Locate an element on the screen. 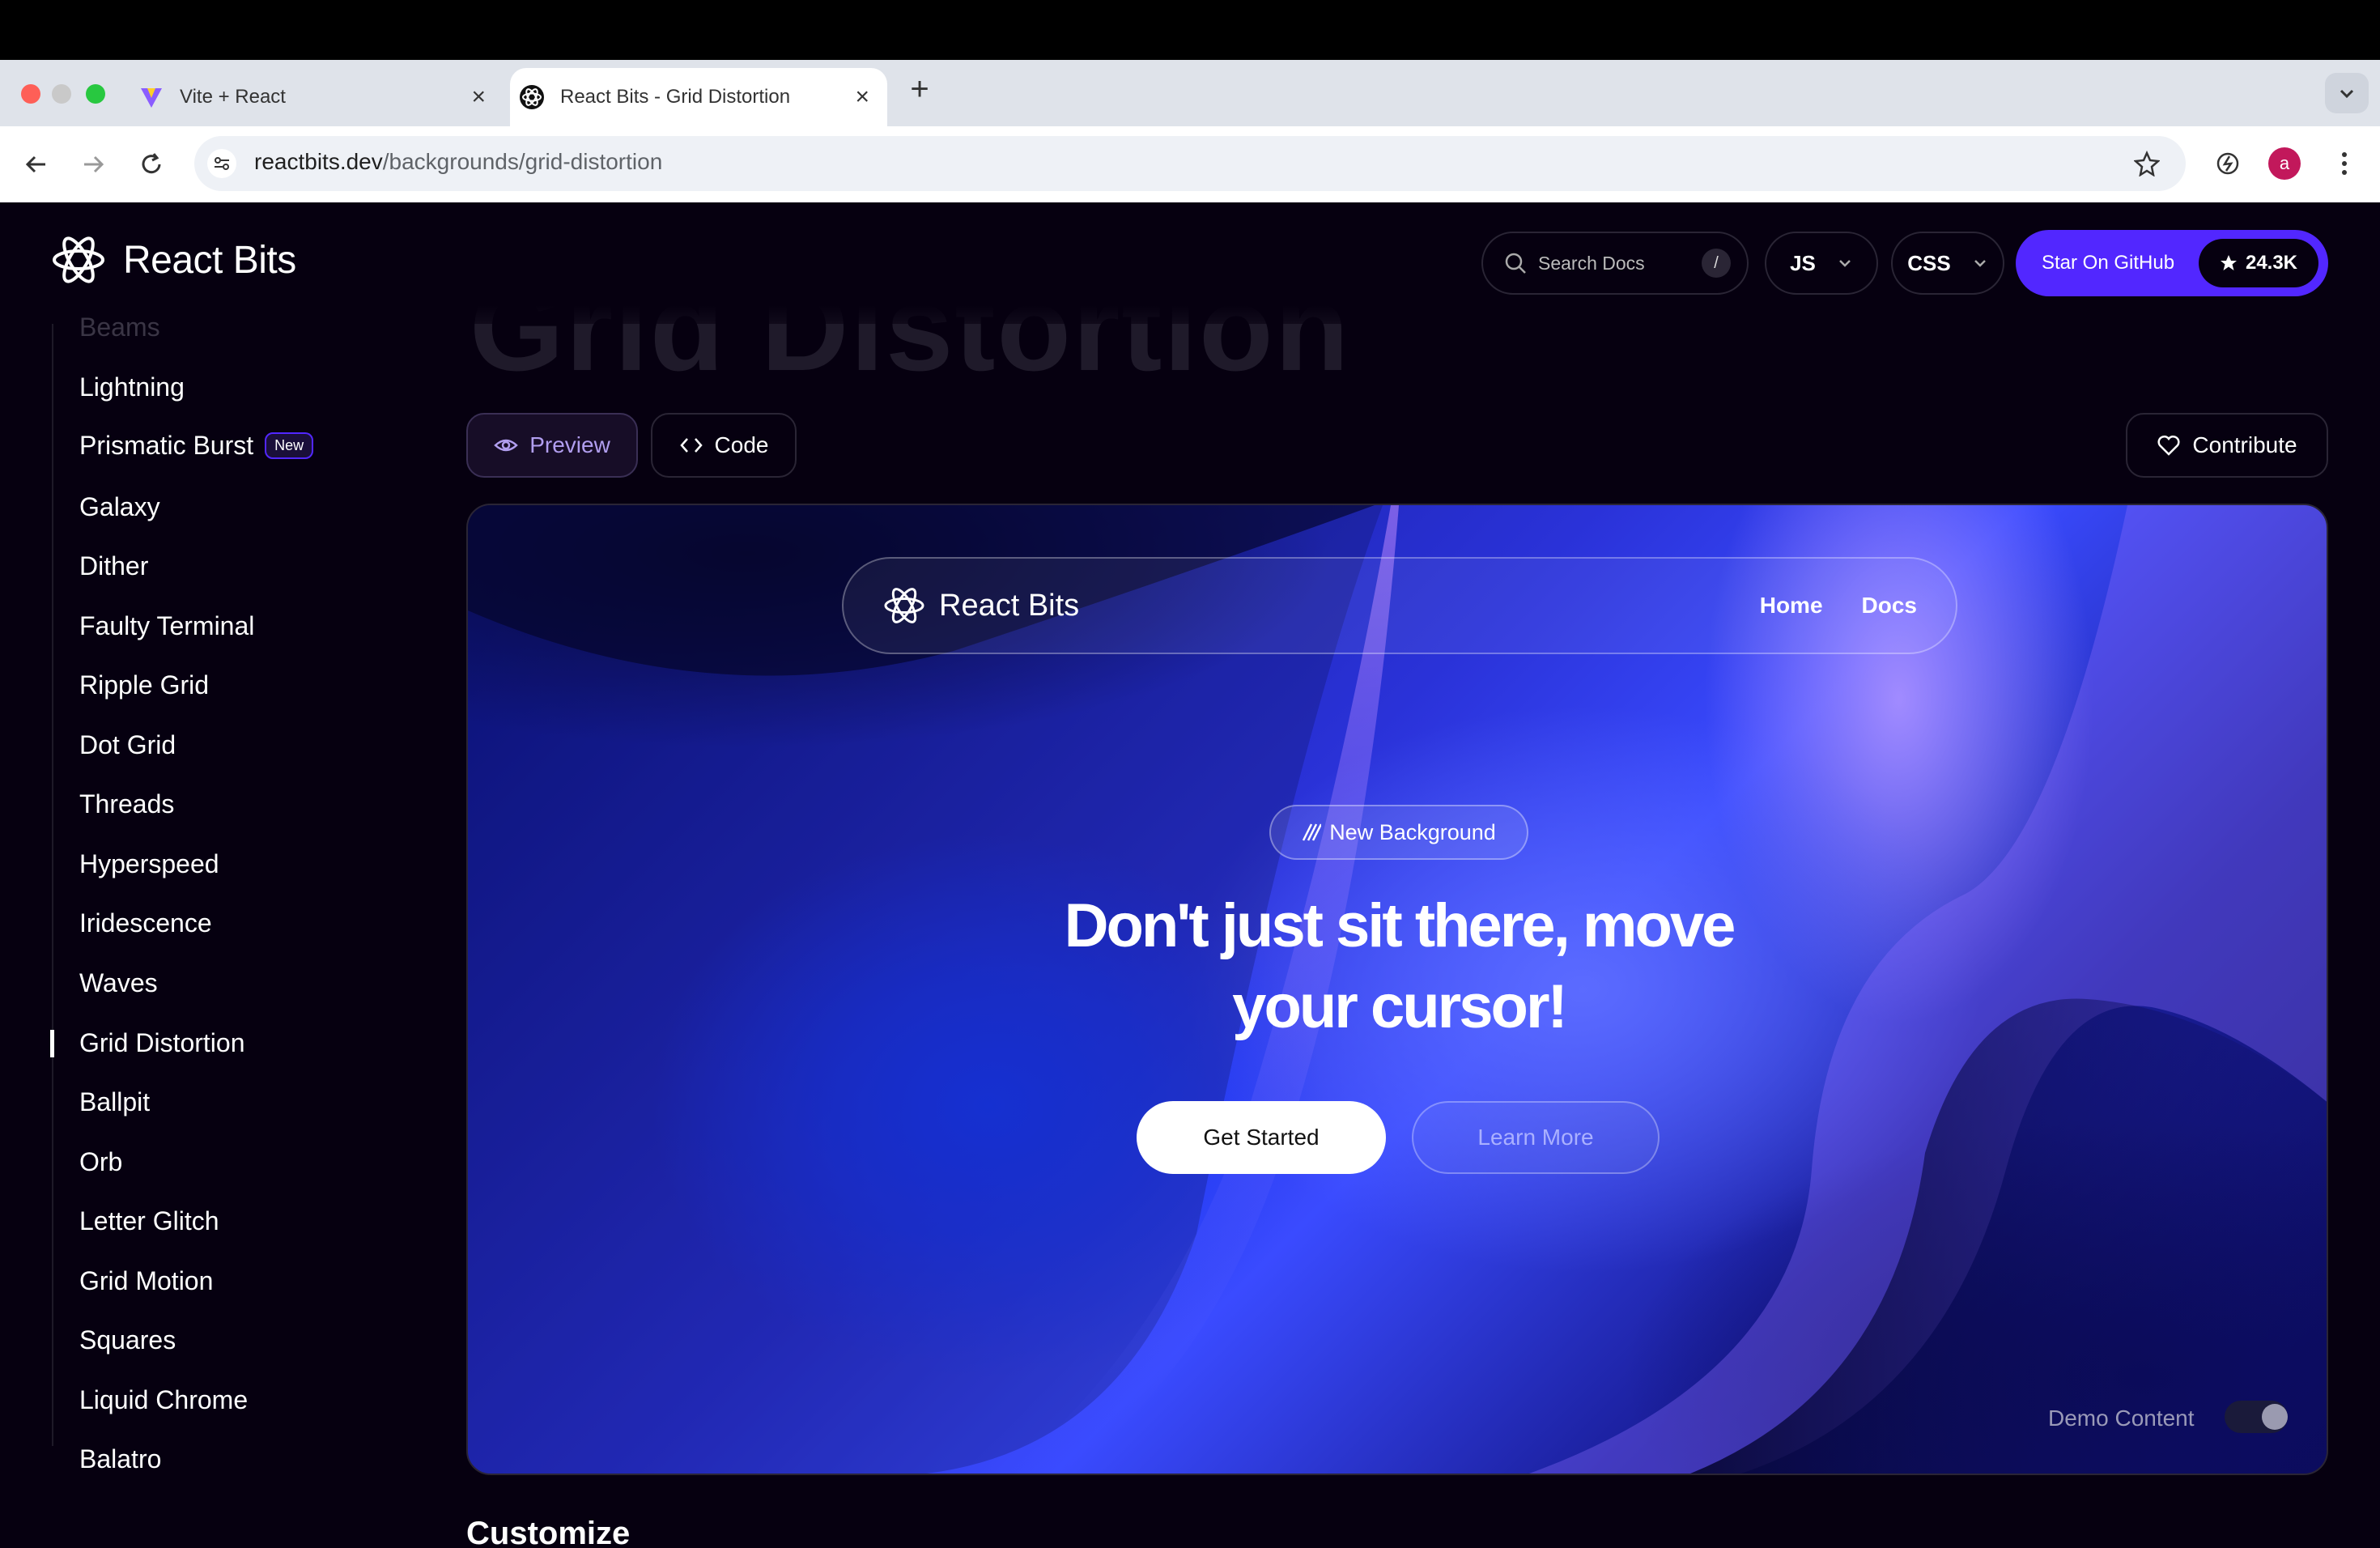 The height and width of the screenshot is (1548, 2380). reload-button is located at coordinates (151, 165).